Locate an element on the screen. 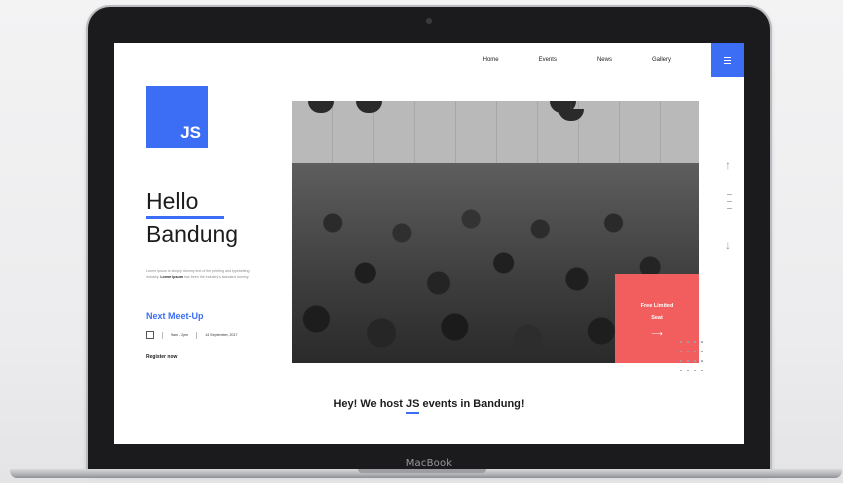  tagline-before: Hey! We host is located at coordinates (369, 404).